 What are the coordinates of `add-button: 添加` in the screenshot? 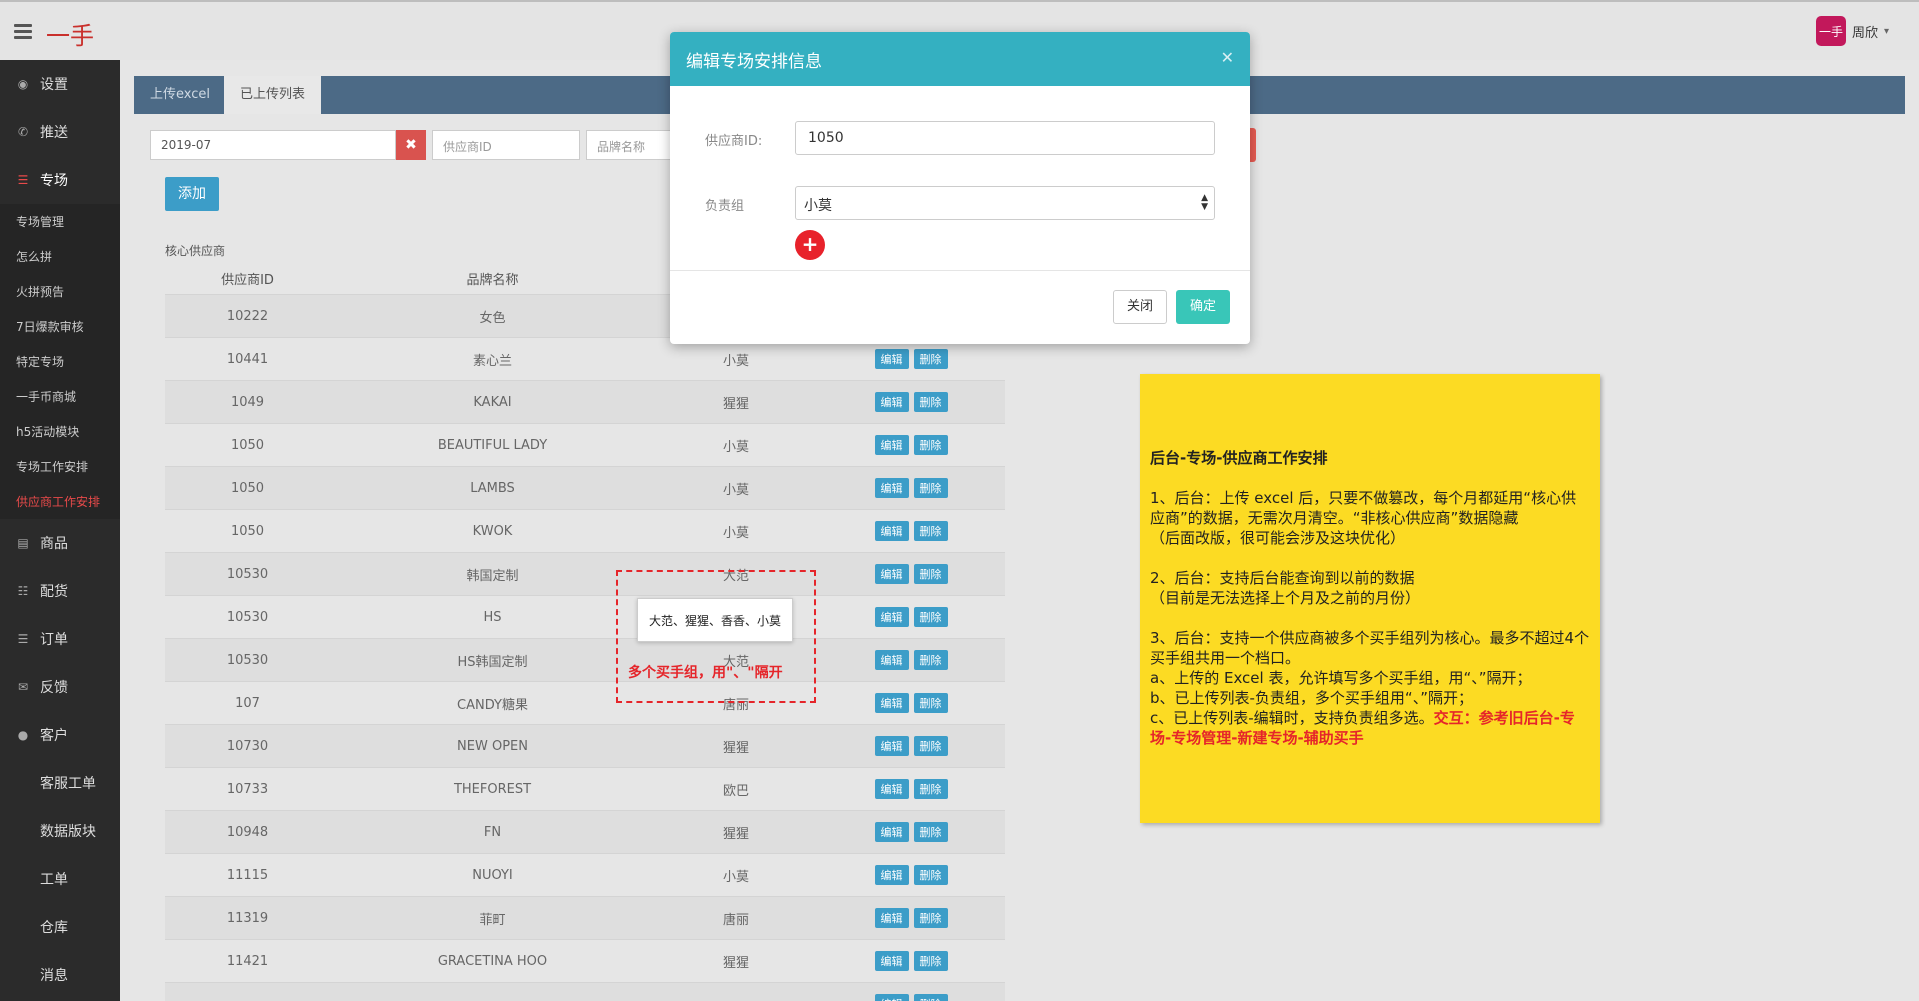 It's located at (192, 194).